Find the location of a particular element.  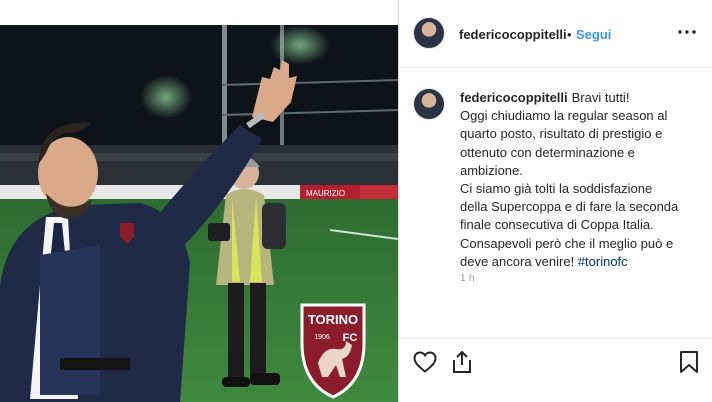

like-button is located at coordinates (425, 362).